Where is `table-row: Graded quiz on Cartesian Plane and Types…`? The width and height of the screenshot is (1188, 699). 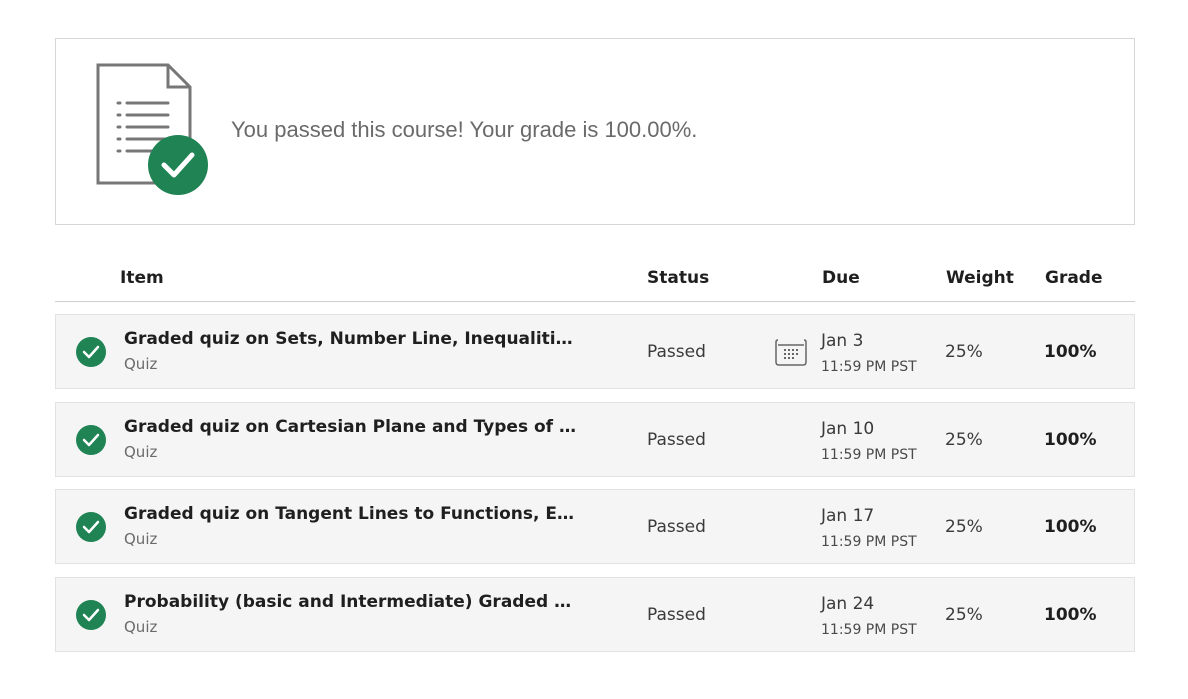 table-row: Graded quiz on Cartesian Plane and Types… is located at coordinates (595, 439).